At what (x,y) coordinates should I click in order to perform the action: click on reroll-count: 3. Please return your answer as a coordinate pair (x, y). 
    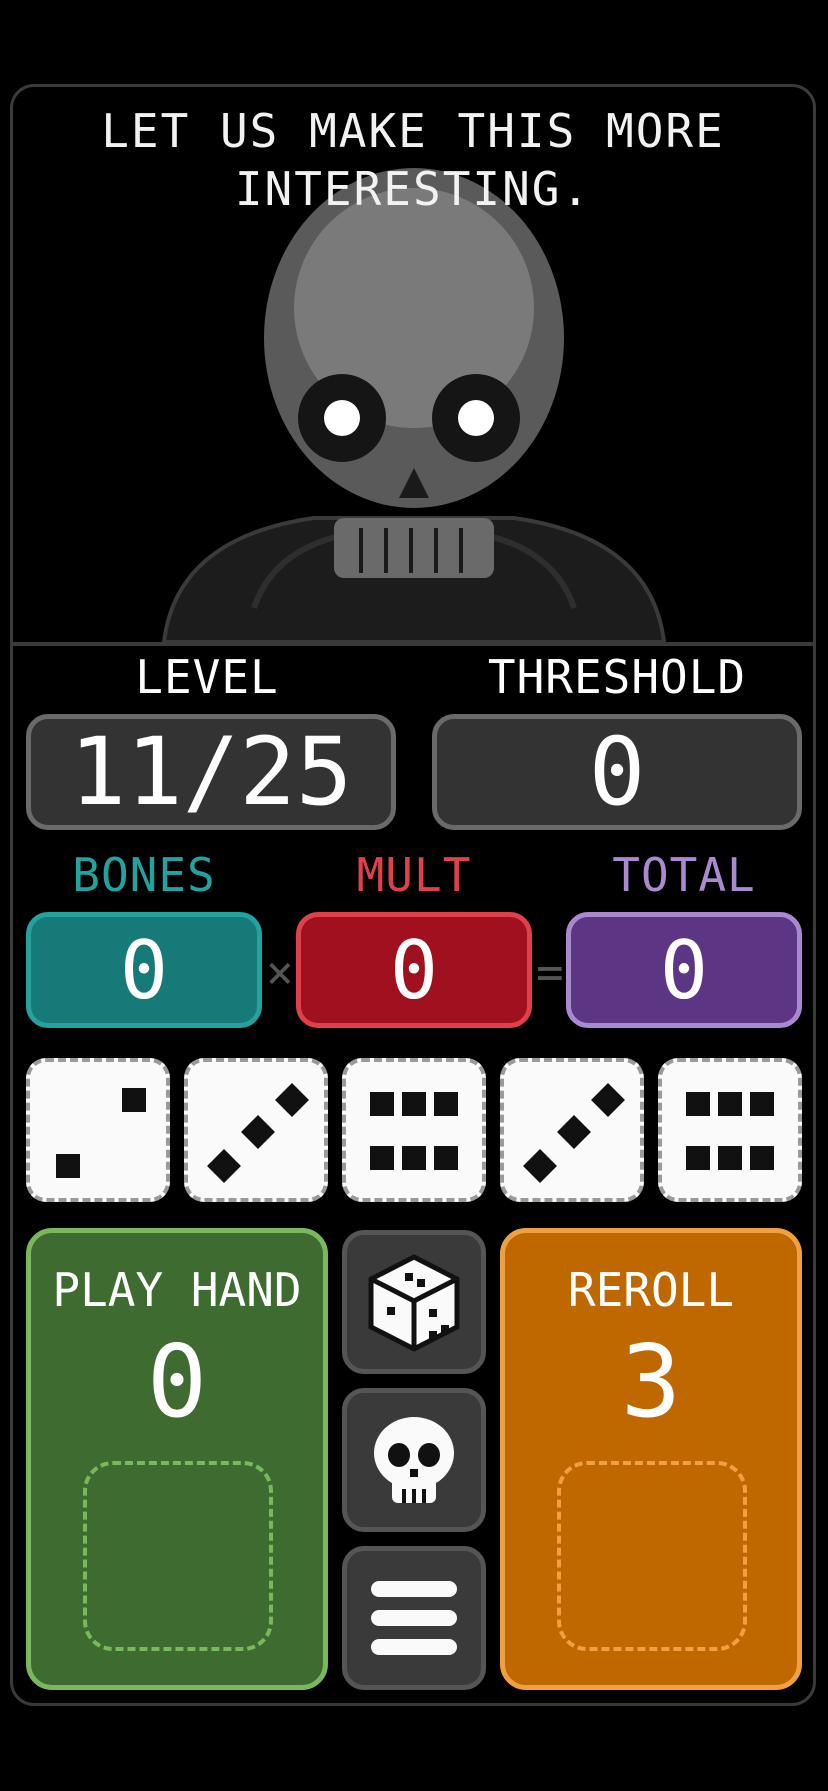
    Looking at the image, I should click on (651, 1381).